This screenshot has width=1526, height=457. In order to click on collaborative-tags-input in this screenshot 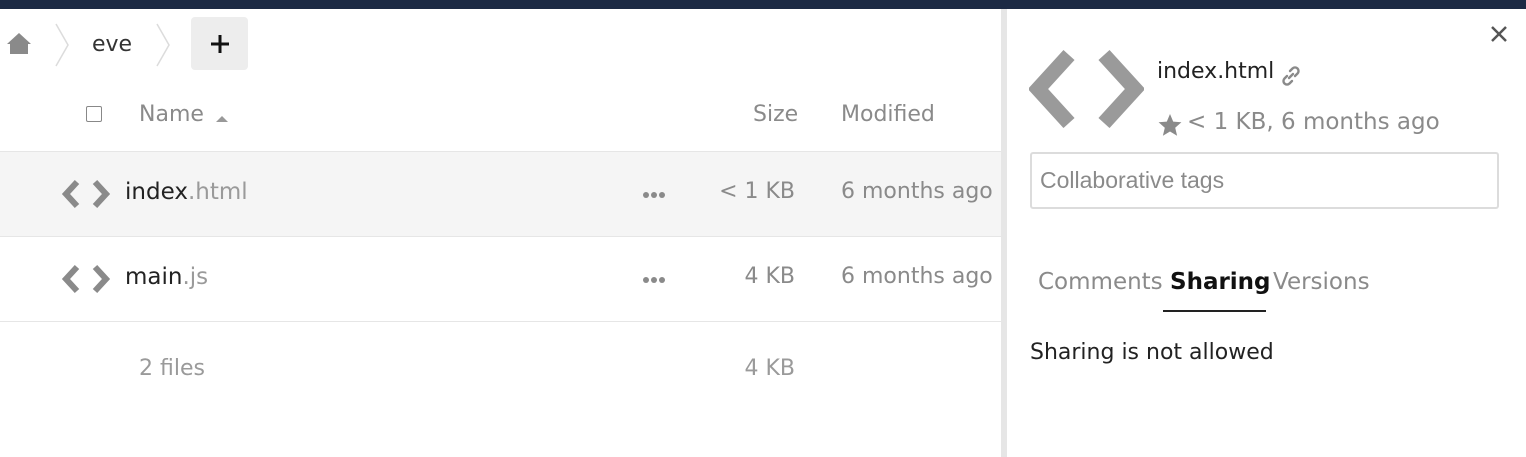, I will do `click(1264, 180)`.